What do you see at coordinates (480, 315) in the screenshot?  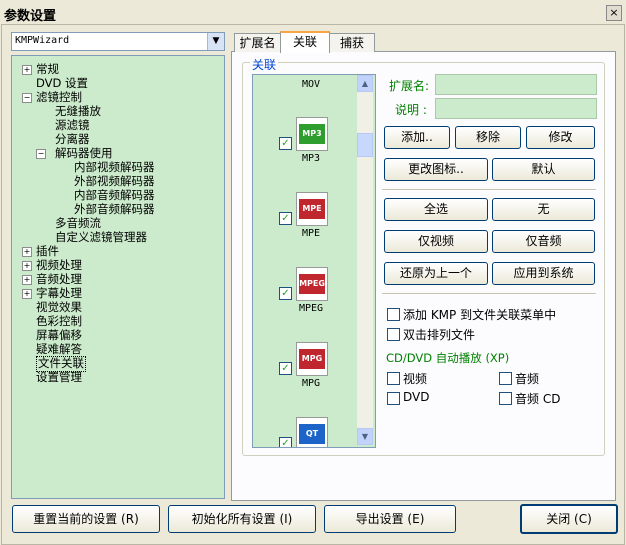 I see `add-context-menu-label: 添加 KMP 到文件关联菜单中` at bounding box center [480, 315].